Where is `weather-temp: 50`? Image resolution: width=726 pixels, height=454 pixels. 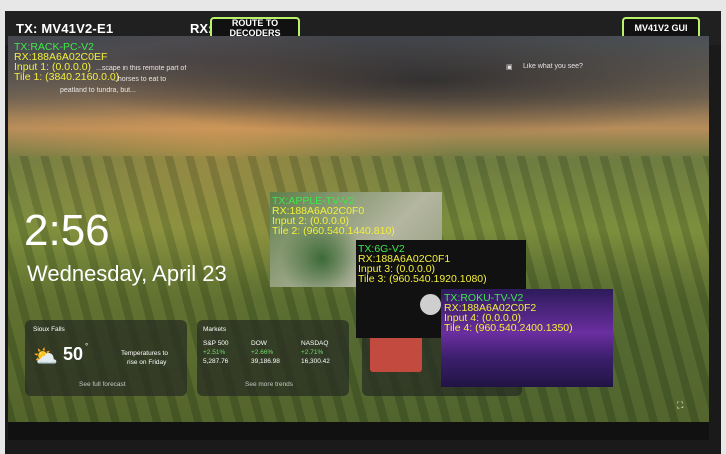 weather-temp: 50 is located at coordinates (73, 354).